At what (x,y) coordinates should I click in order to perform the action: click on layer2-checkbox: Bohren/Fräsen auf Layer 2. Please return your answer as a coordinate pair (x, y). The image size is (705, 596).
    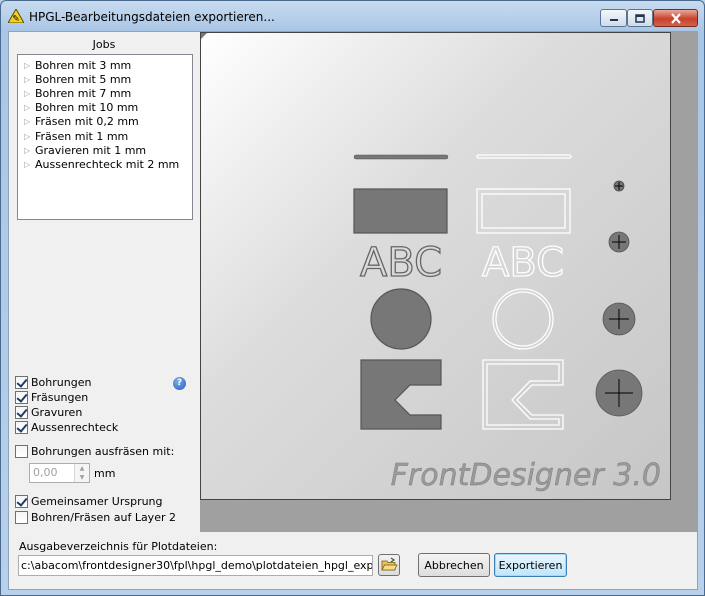
    Looking at the image, I should click on (95, 517).